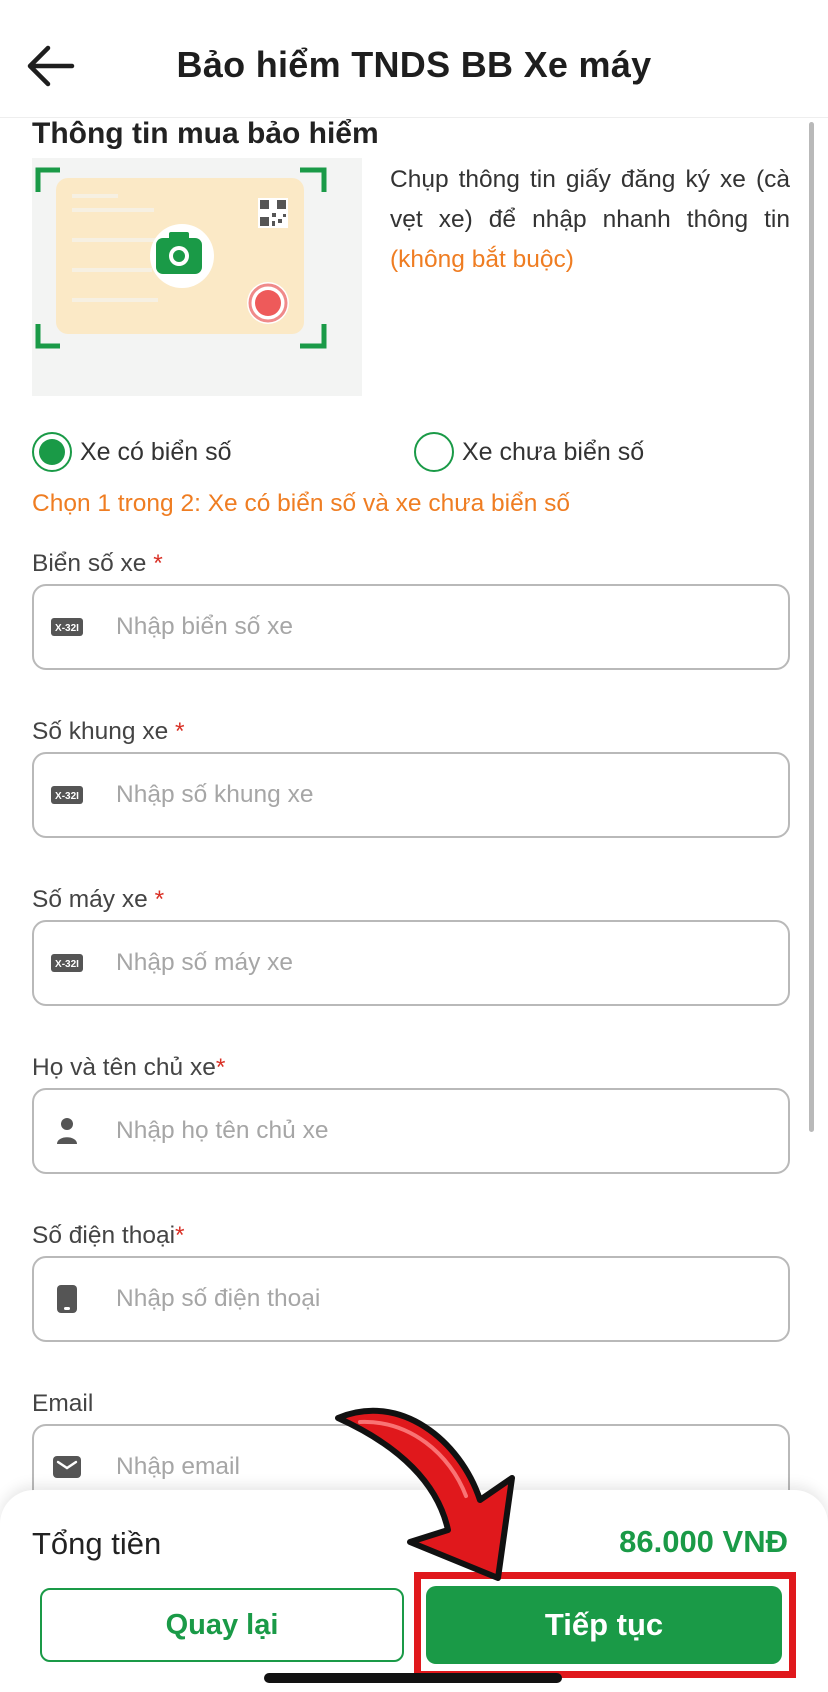 This screenshot has width=828, height=1692. Describe the element at coordinates (273, 213) in the screenshot. I see `qr-code-icon` at that location.